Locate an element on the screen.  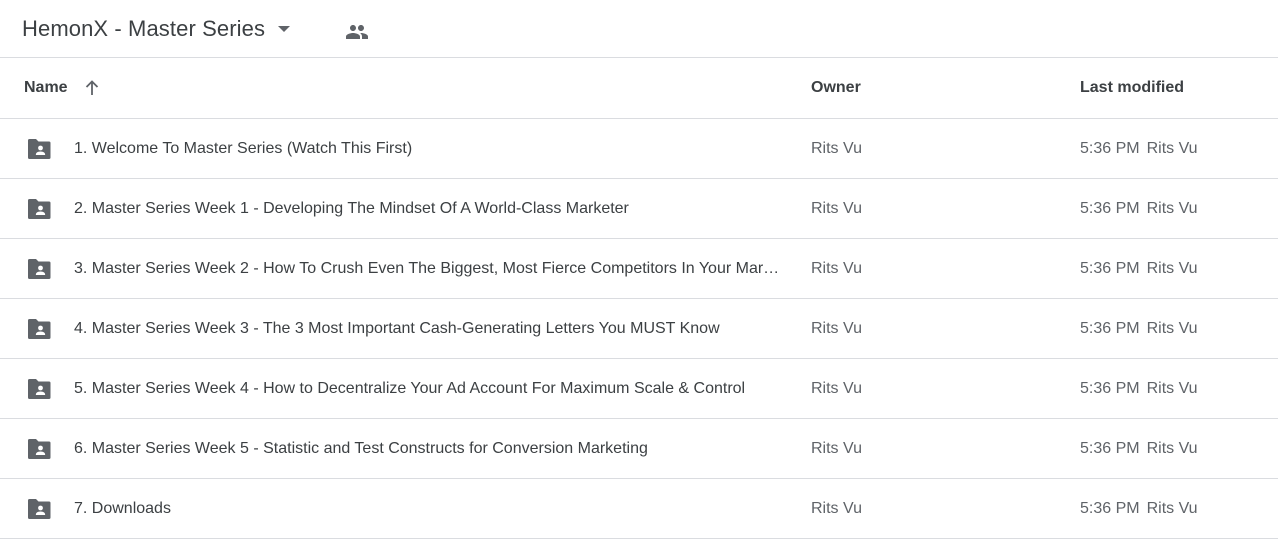
file-name-cell: 7. Downloads is located at coordinates (428, 509).